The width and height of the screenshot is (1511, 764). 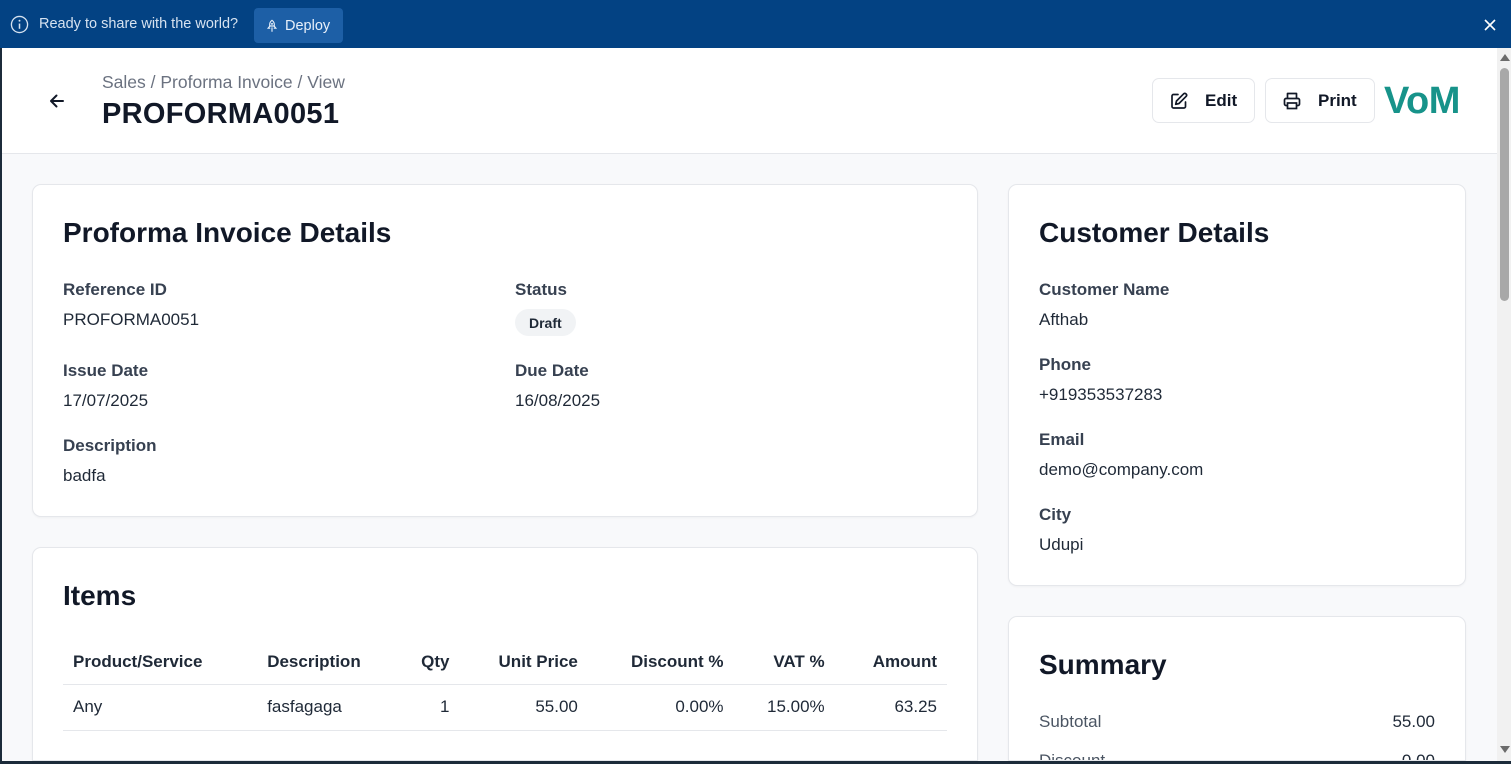 I want to click on edit-button: Edit, so click(x=1203, y=100).